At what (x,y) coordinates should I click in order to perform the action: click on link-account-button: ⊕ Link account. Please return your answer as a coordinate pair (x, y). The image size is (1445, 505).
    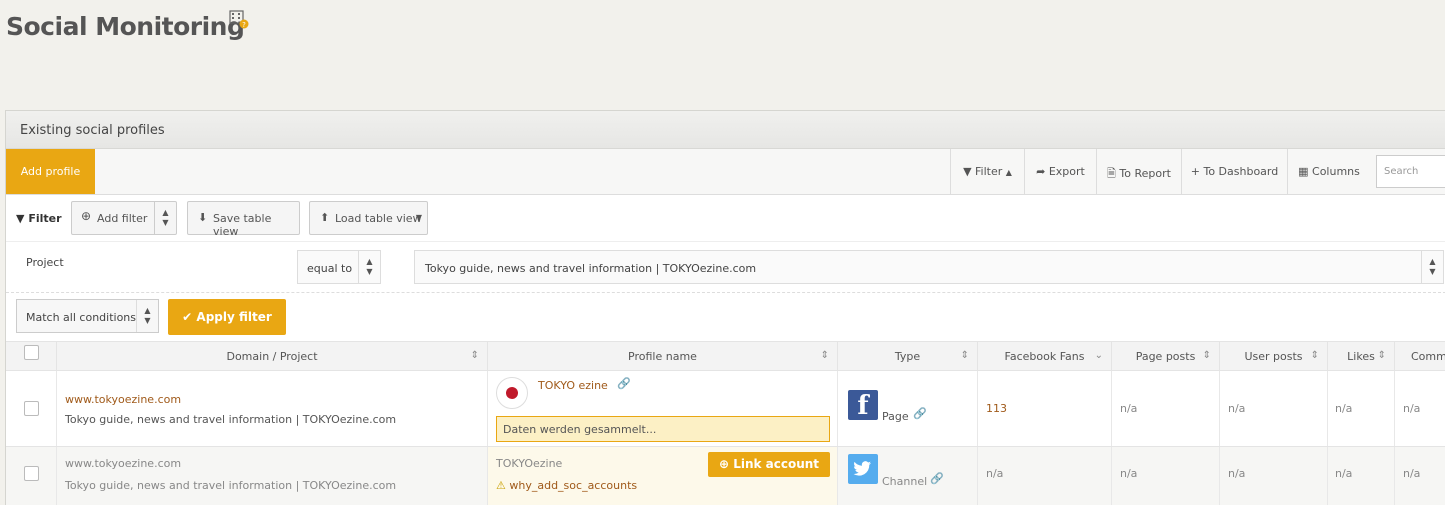
    Looking at the image, I should click on (769, 464).